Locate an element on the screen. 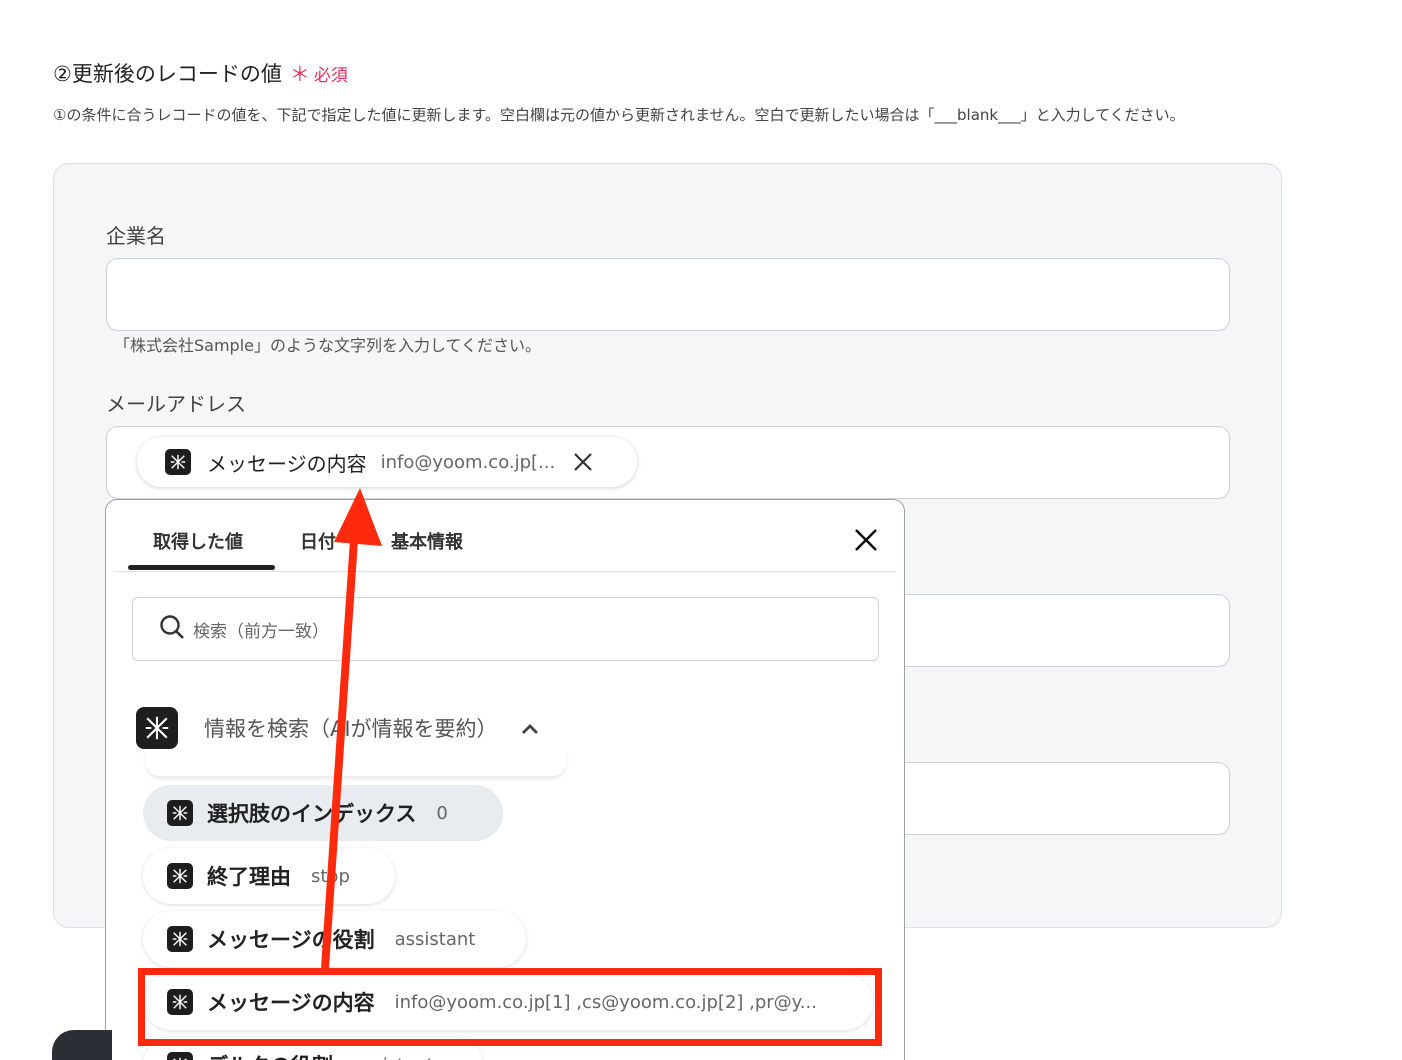 This screenshot has width=1402, height=1060. list-item: 選択肢のインデックス 0 is located at coordinates (323, 813).